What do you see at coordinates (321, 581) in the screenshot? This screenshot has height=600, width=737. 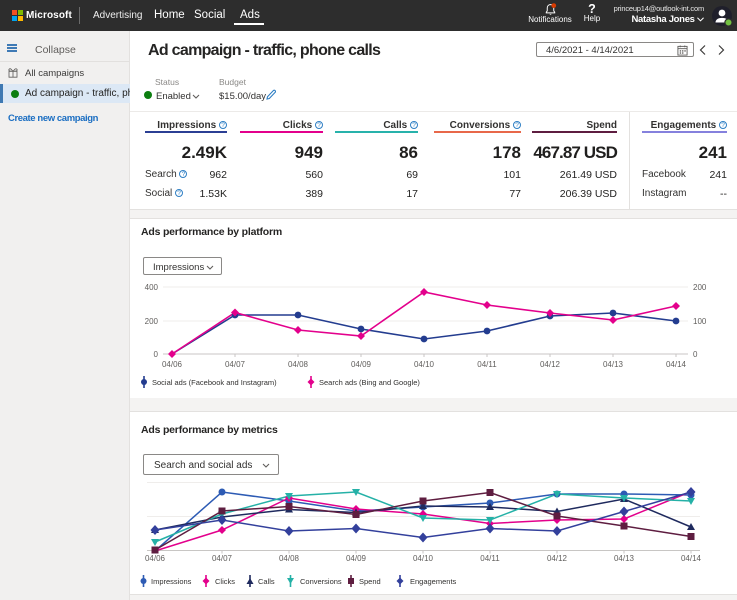 I see `svg-text: Conversions` at bounding box center [321, 581].